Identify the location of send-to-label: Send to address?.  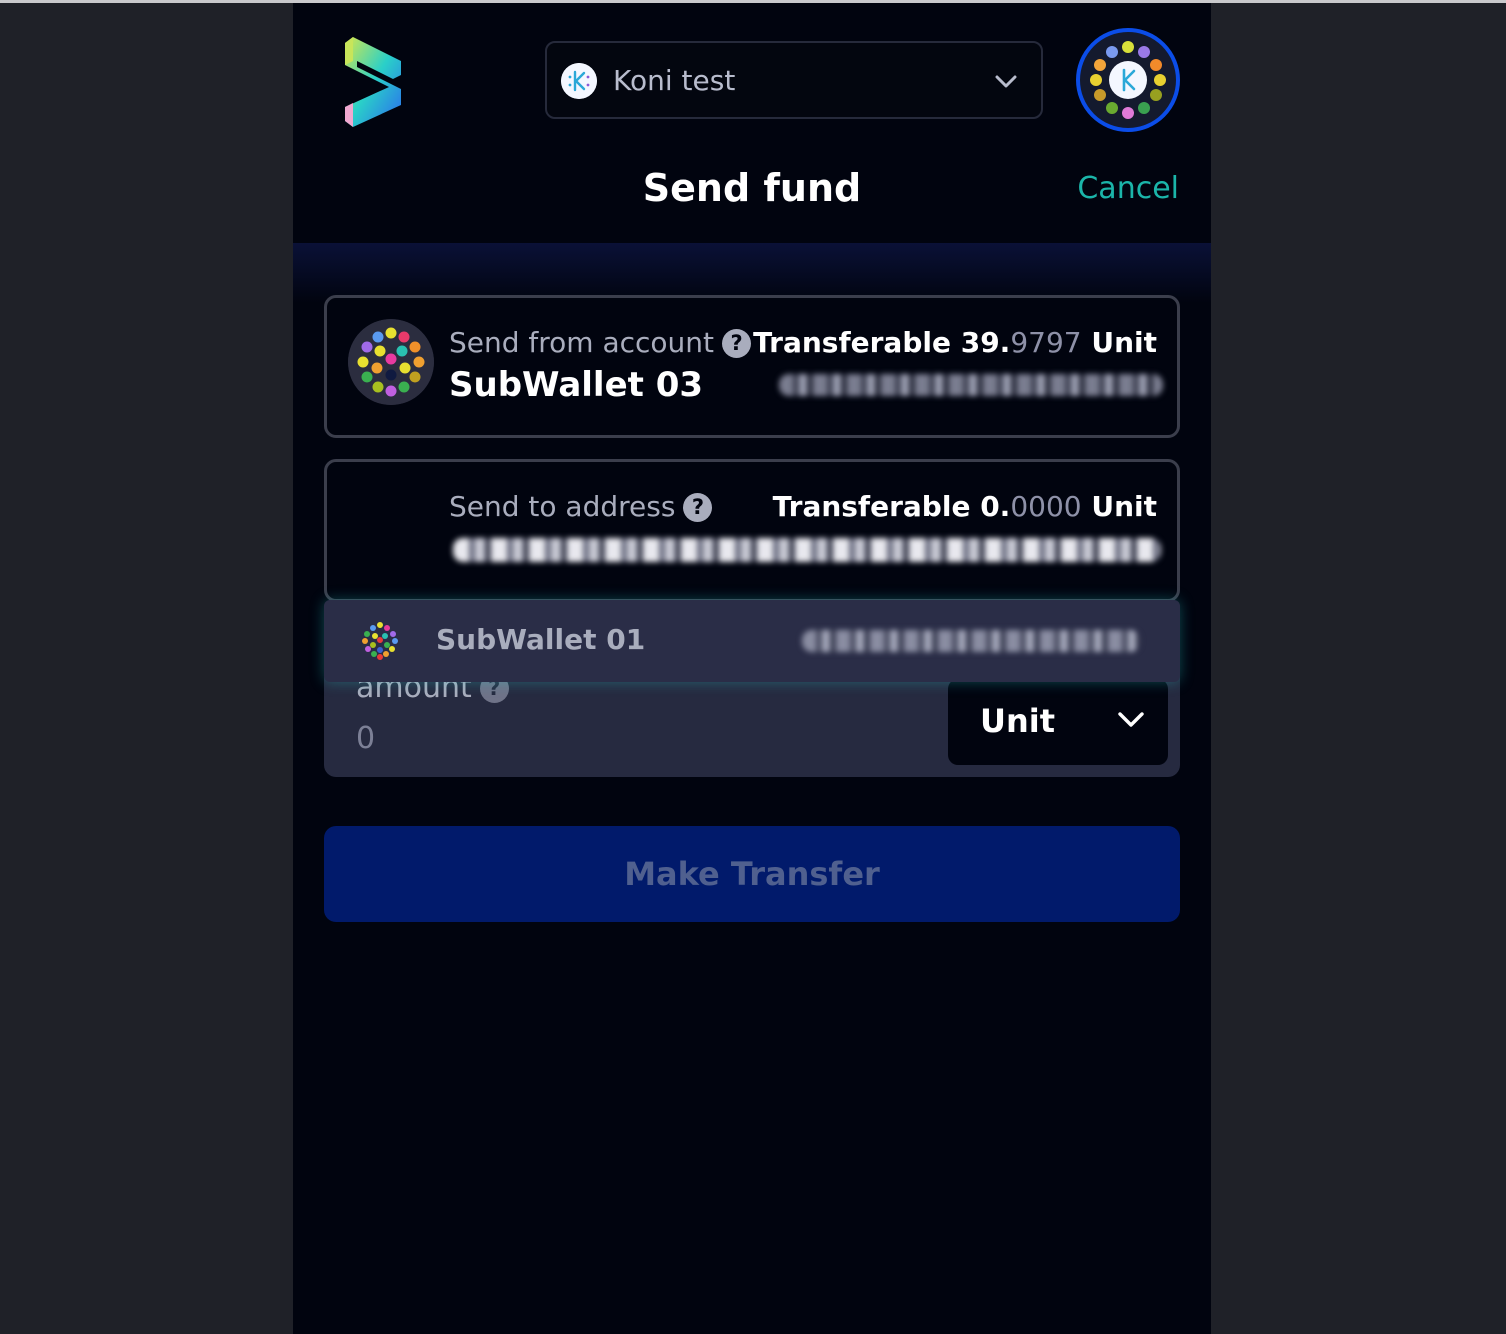
(581, 507).